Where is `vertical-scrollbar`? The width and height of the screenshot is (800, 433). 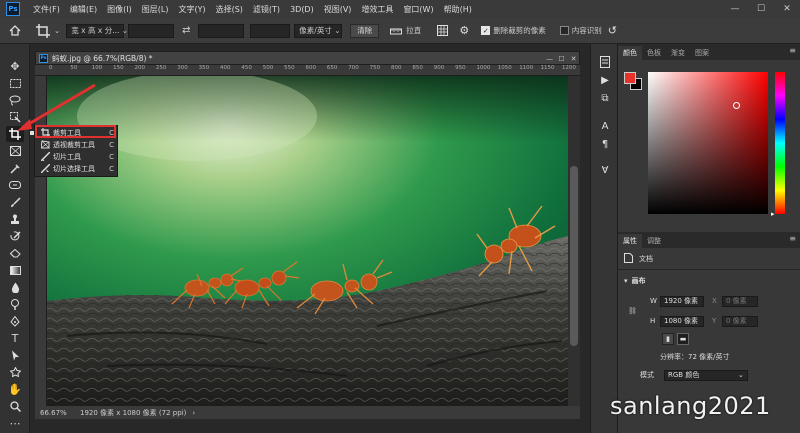
vertical-scrollbar is located at coordinates (574, 241).